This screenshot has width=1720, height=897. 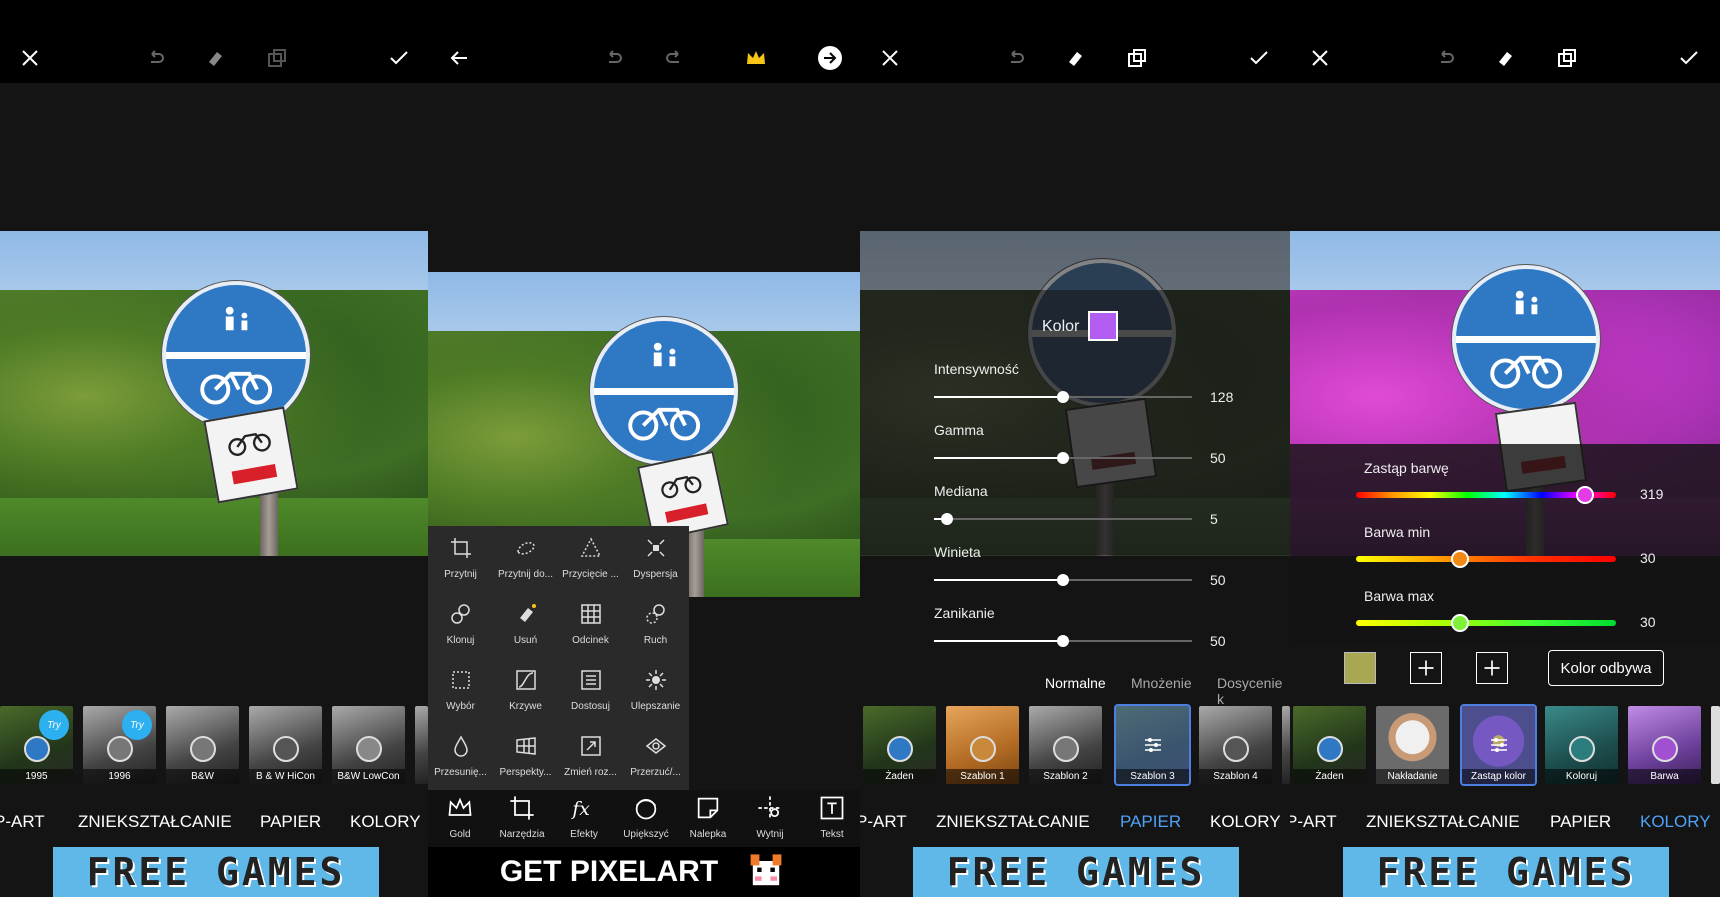 I want to click on redo-icon, so click(x=675, y=58).